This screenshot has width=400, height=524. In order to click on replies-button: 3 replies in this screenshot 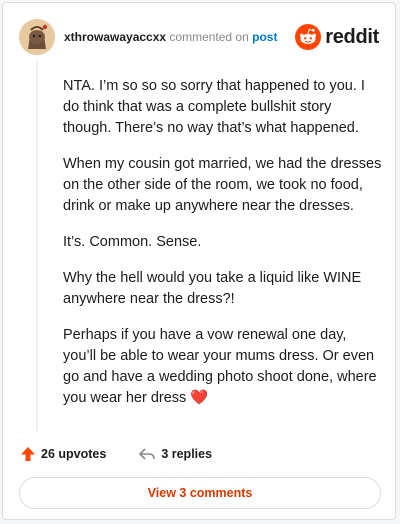, I will do `click(175, 454)`.